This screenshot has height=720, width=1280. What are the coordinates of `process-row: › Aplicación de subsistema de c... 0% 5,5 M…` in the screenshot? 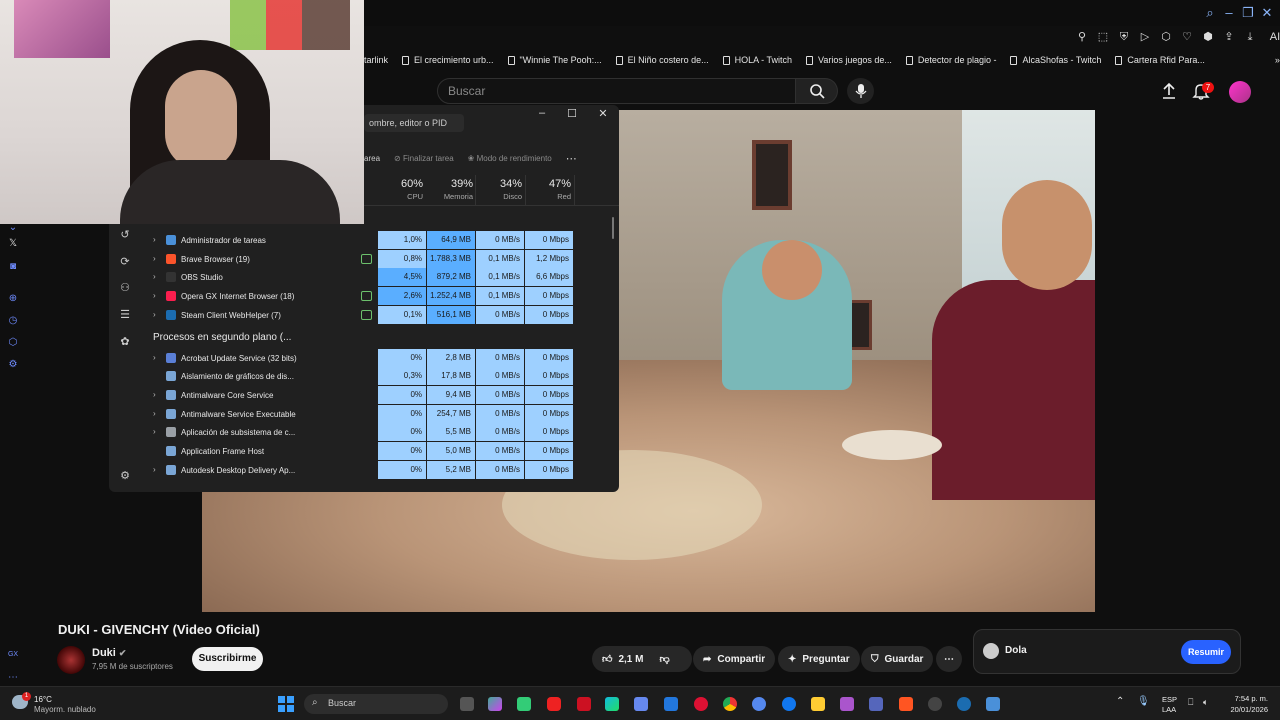 It's located at (364, 432).